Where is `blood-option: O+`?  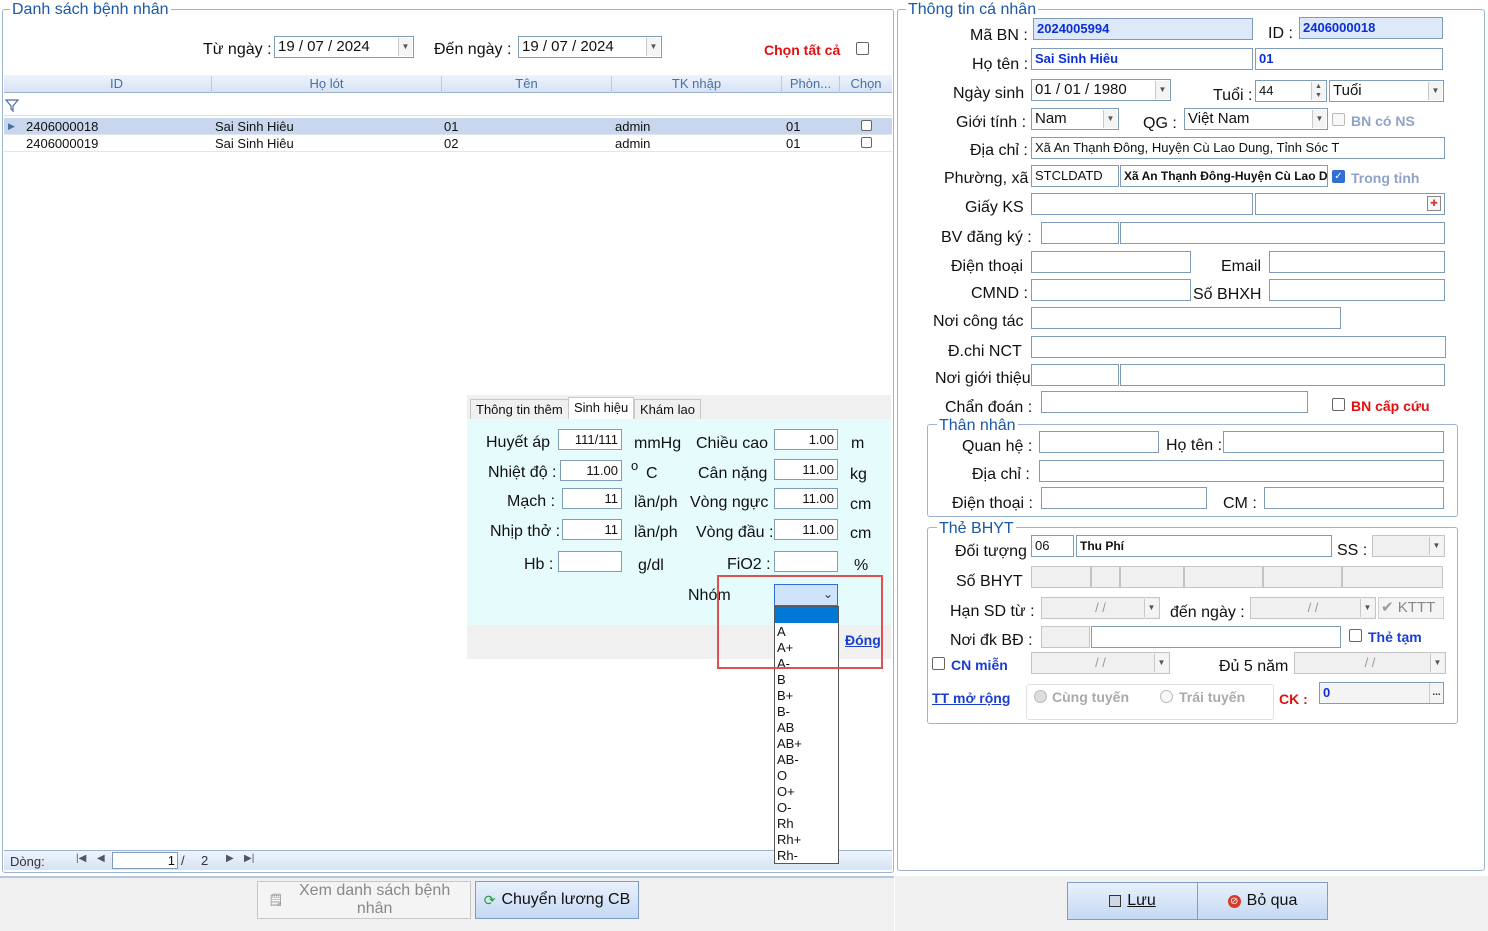
blood-option: O+ is located at coordinates (806, 792).